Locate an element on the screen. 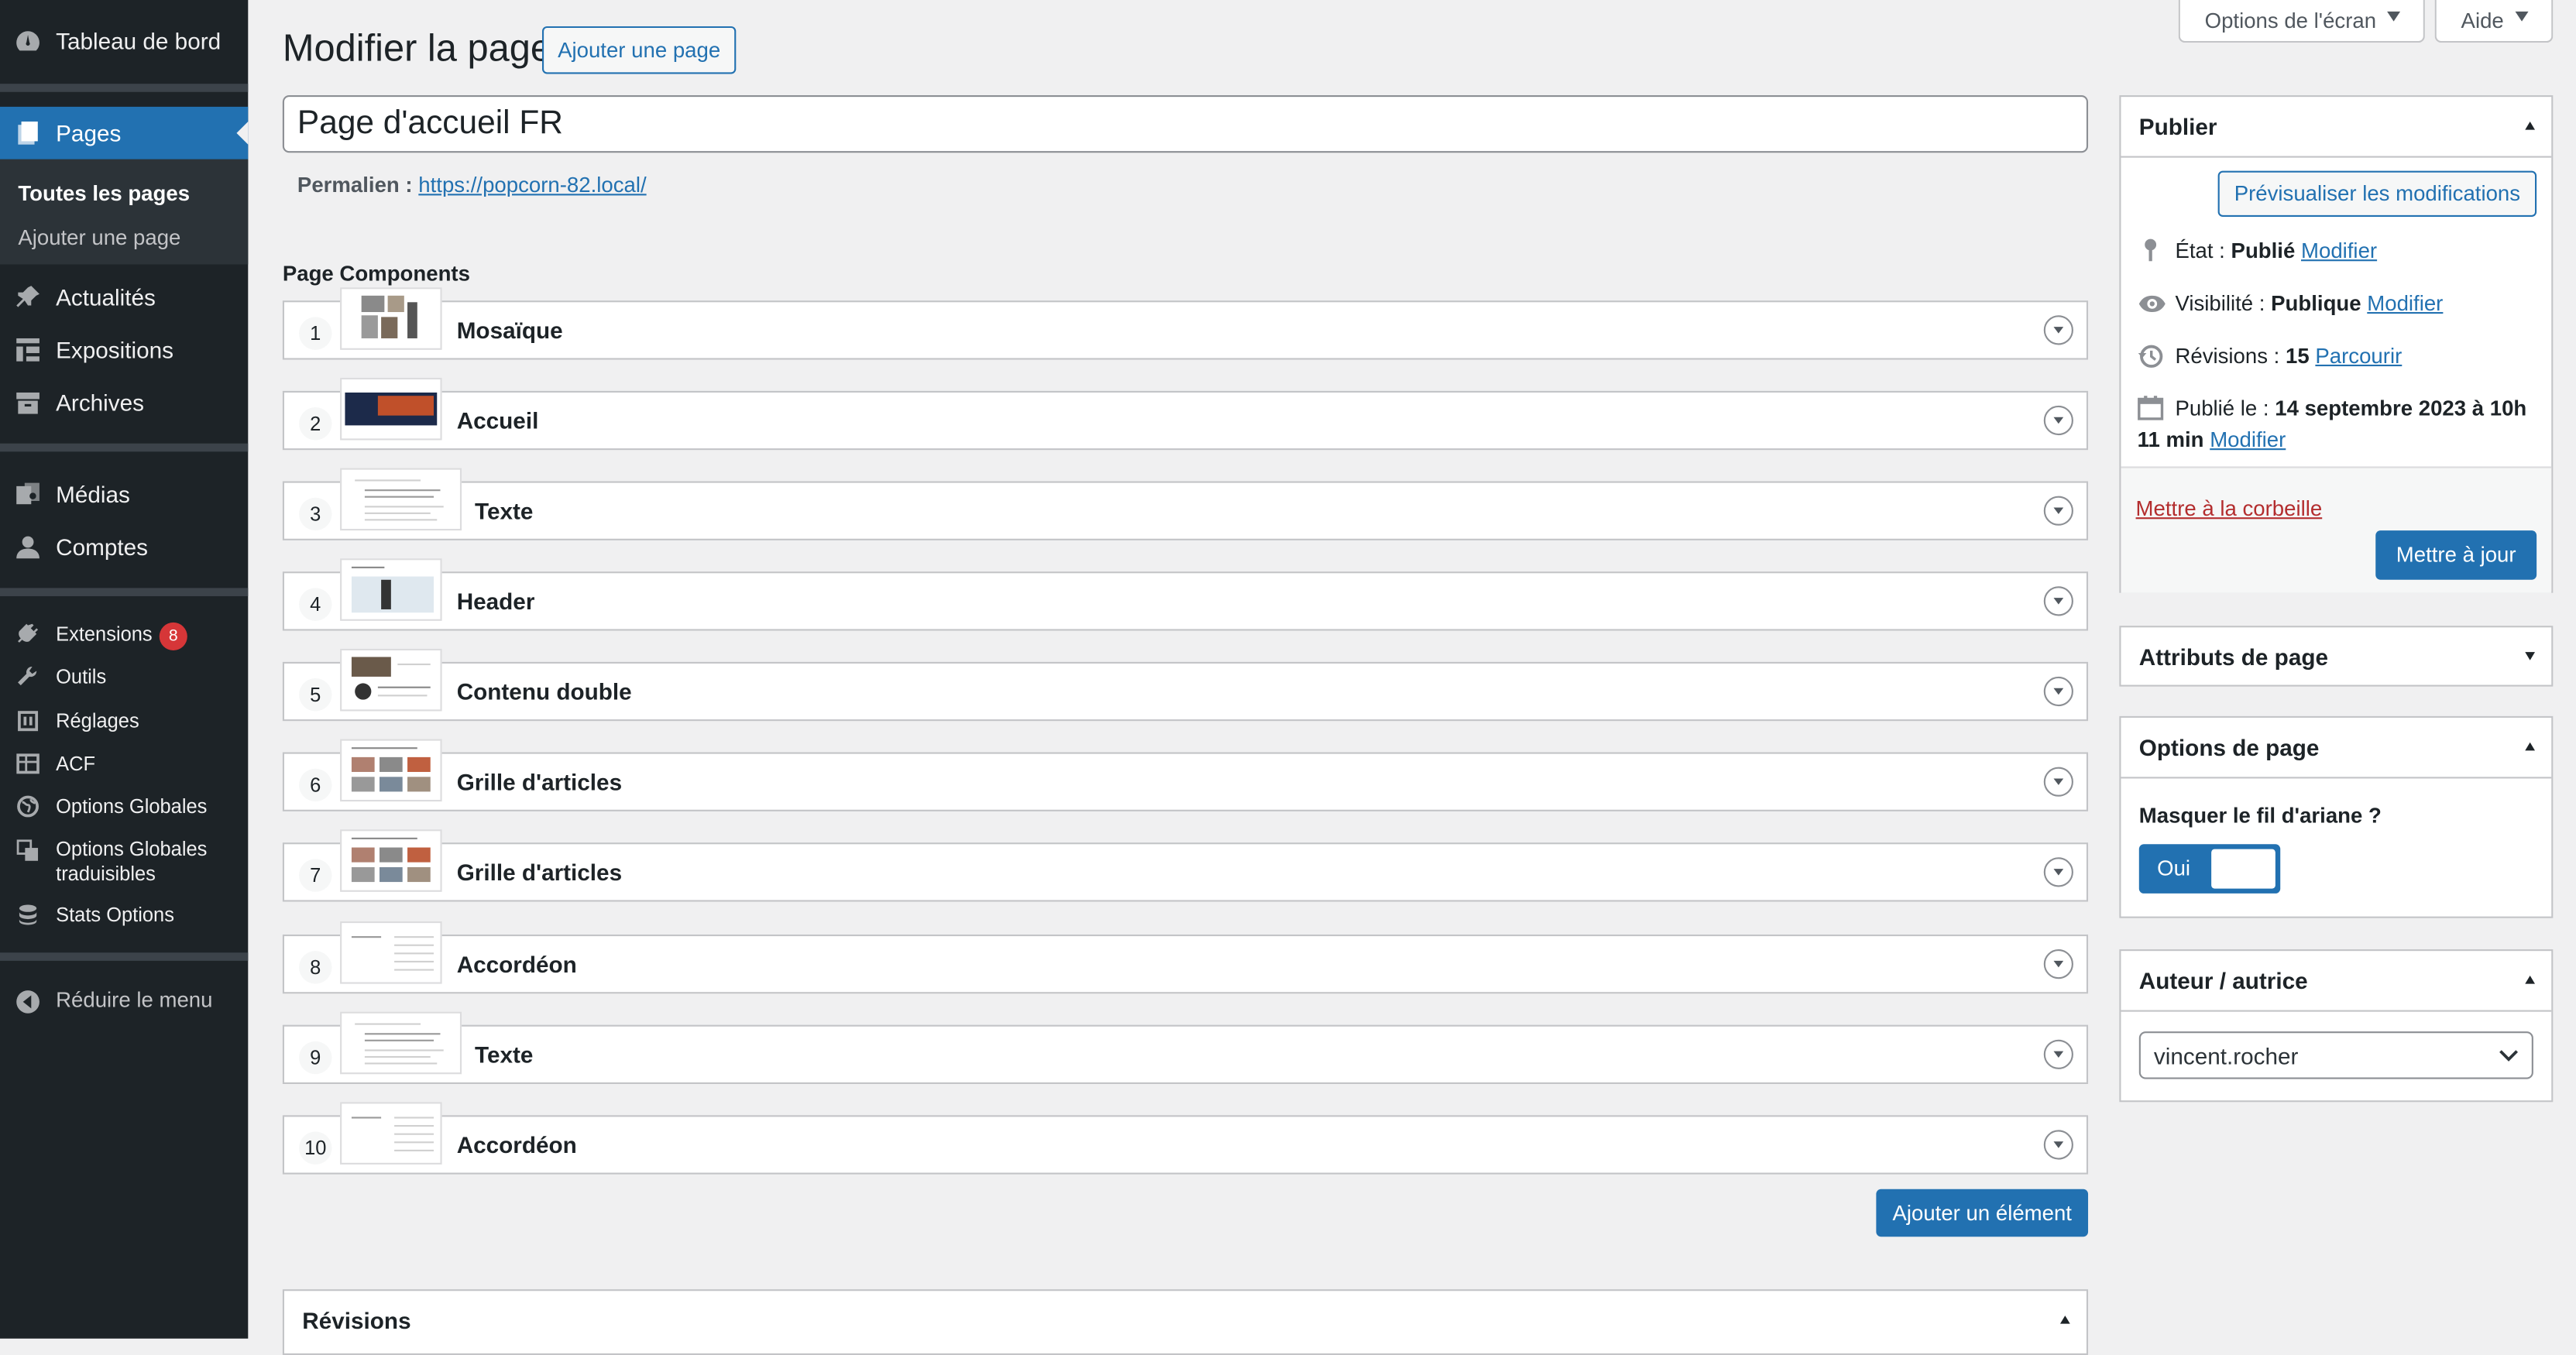 Image resolution: width=2576 pixels, height=1355 pixels. preview-changes-button: Prévisualiser les modifications is located at coordinates (2377, 193).